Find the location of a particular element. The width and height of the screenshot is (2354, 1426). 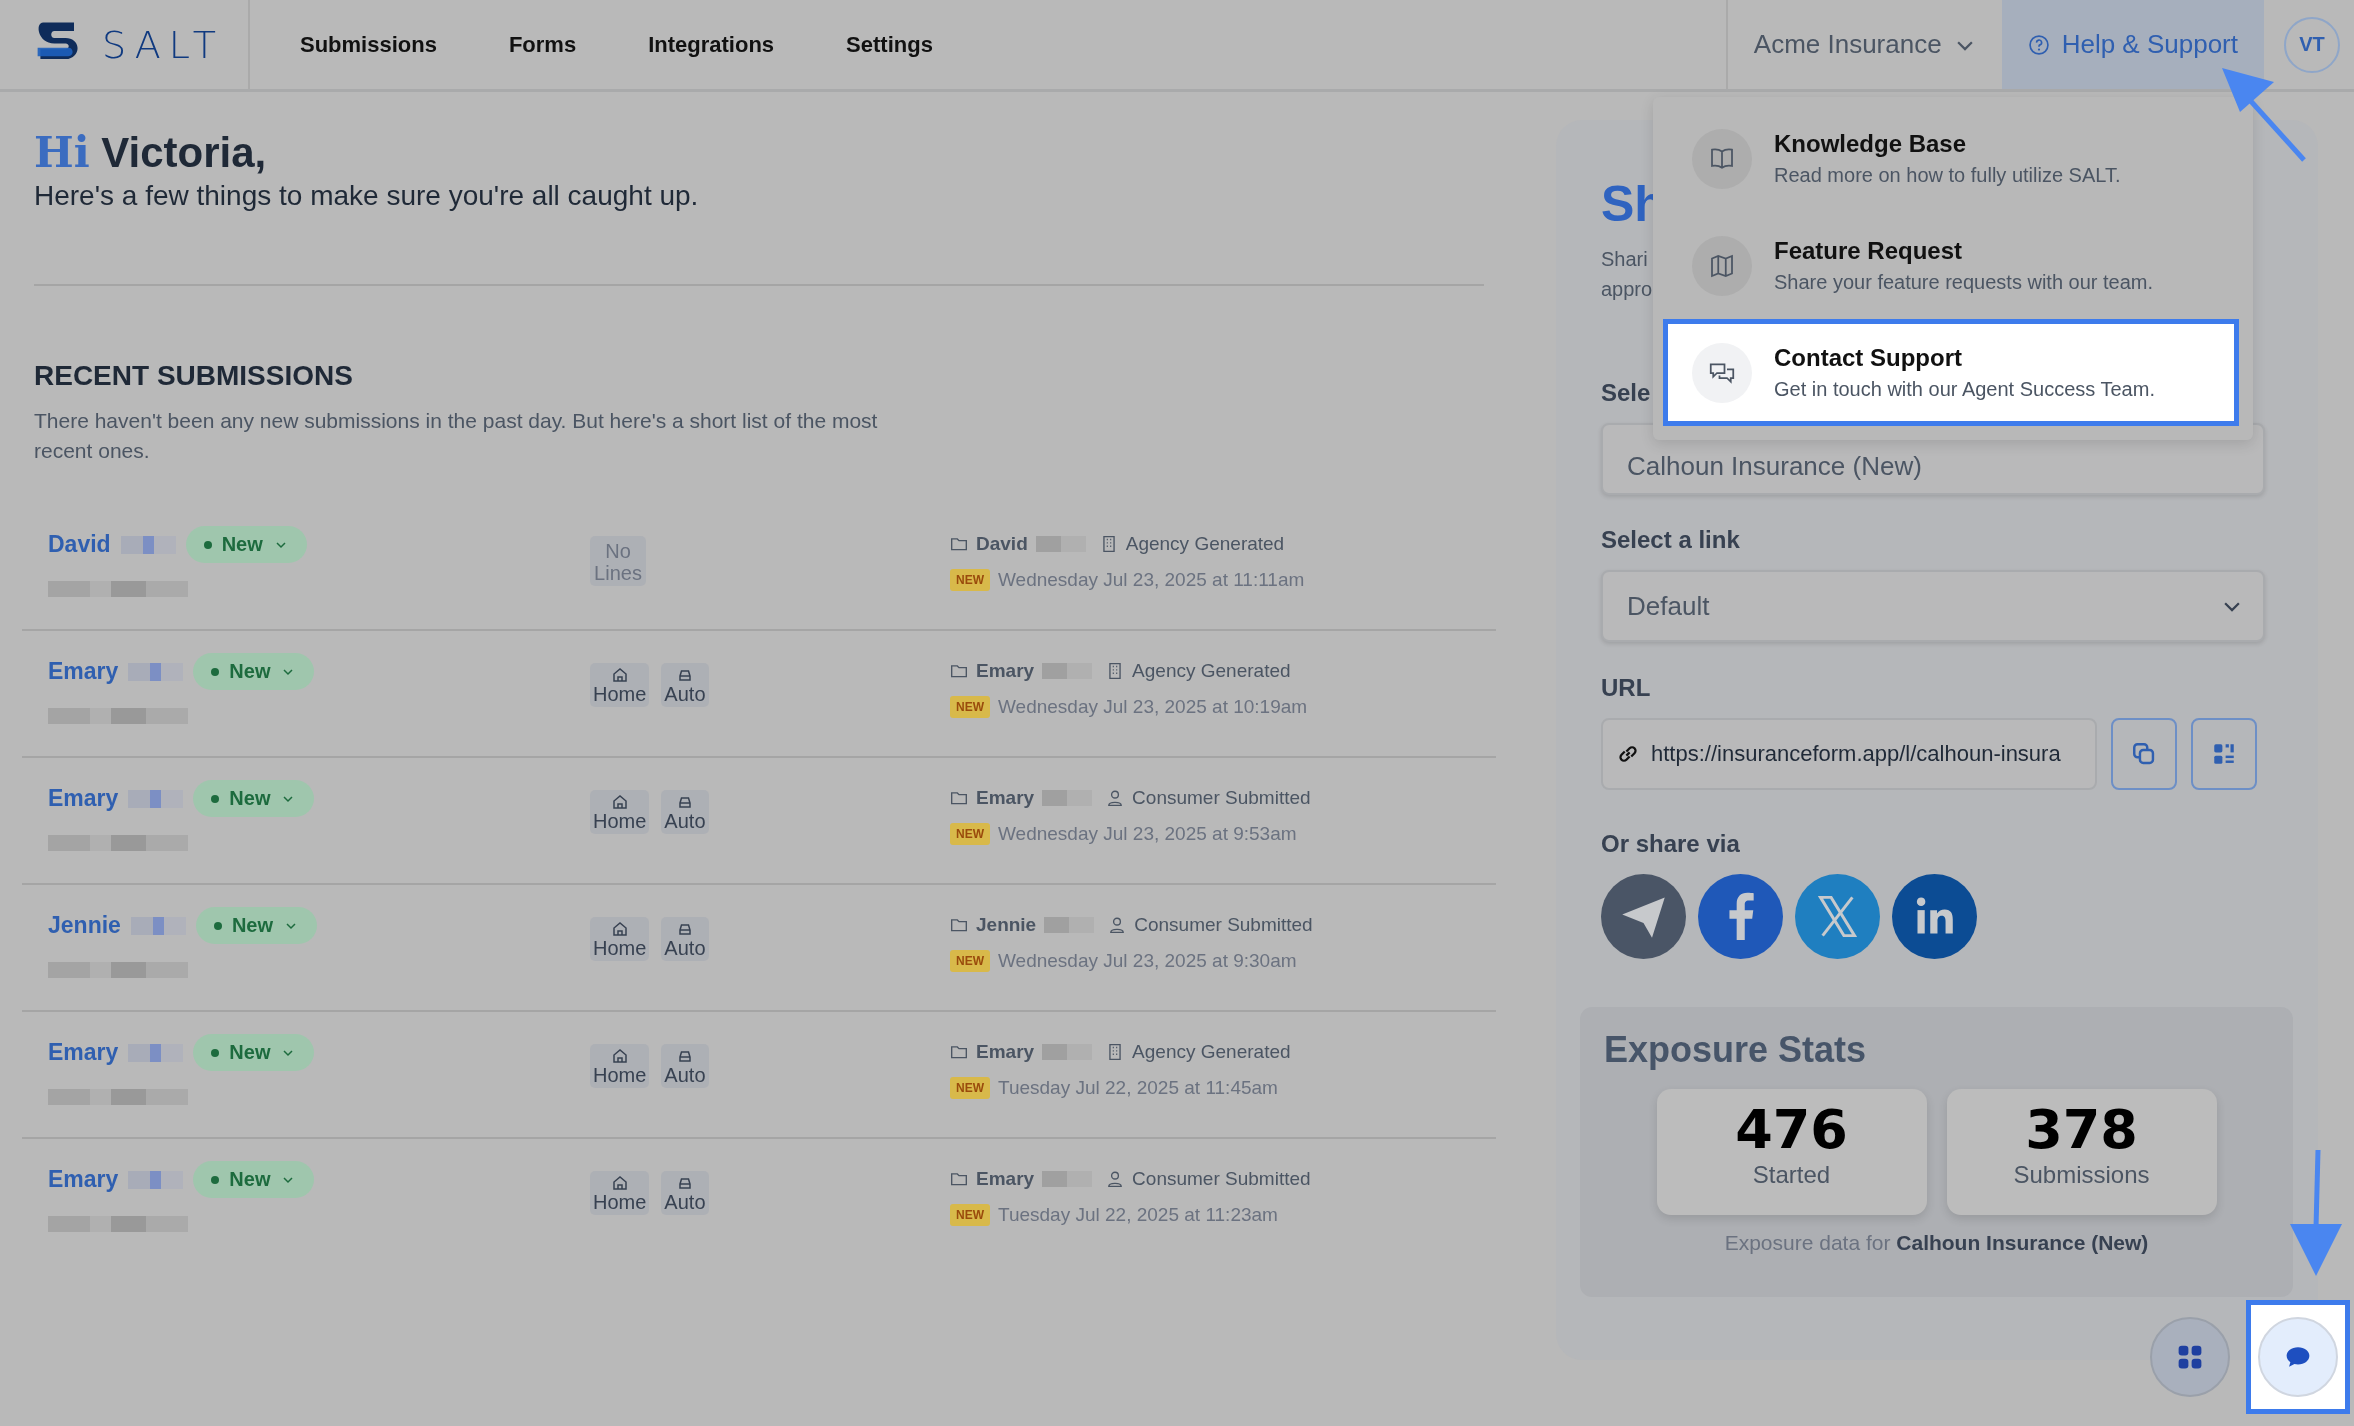

copy-button is located at coordinates (2144, 754).